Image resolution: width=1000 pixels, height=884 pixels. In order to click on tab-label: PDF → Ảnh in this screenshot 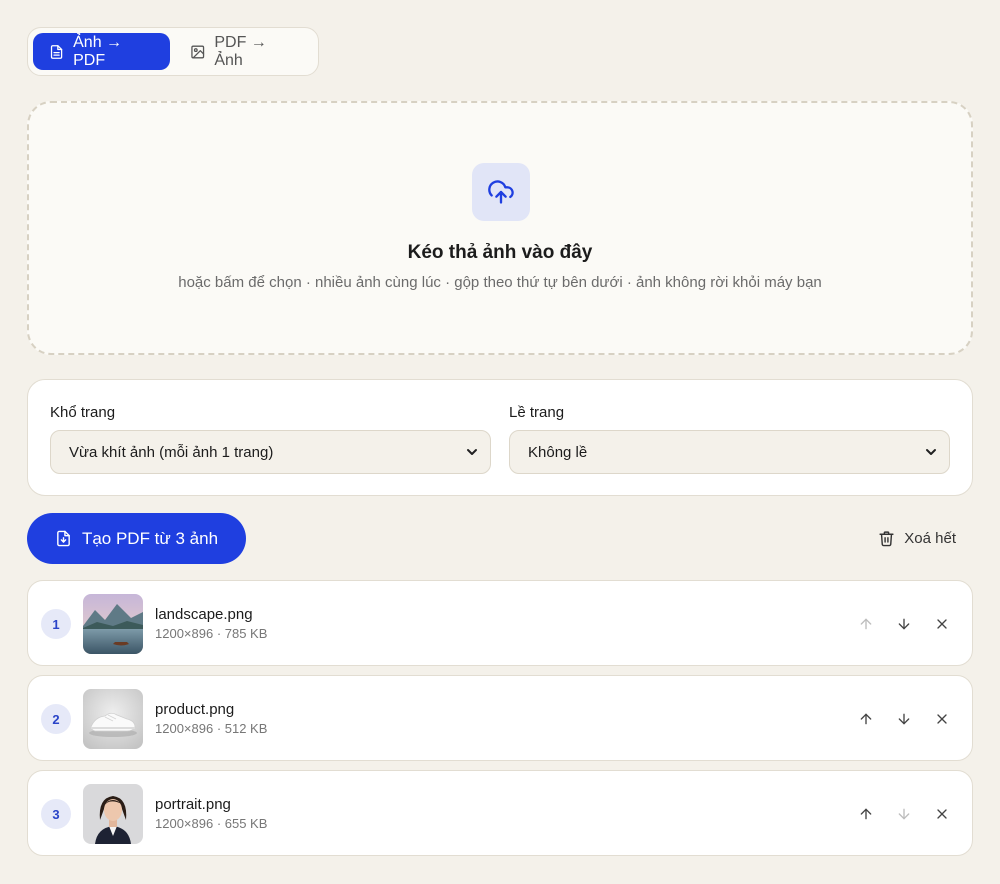, I will do `click(240, 51)`.